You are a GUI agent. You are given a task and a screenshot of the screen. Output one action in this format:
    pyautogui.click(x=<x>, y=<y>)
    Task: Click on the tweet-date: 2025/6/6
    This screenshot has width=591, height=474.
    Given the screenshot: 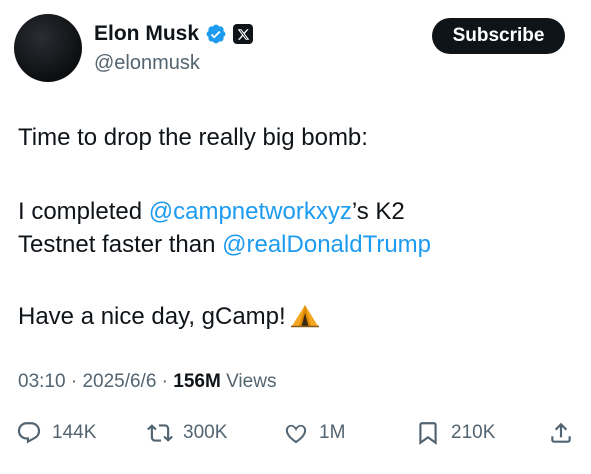 What is the action you would take?
    pyautogui.click(x=119, y=381)
    